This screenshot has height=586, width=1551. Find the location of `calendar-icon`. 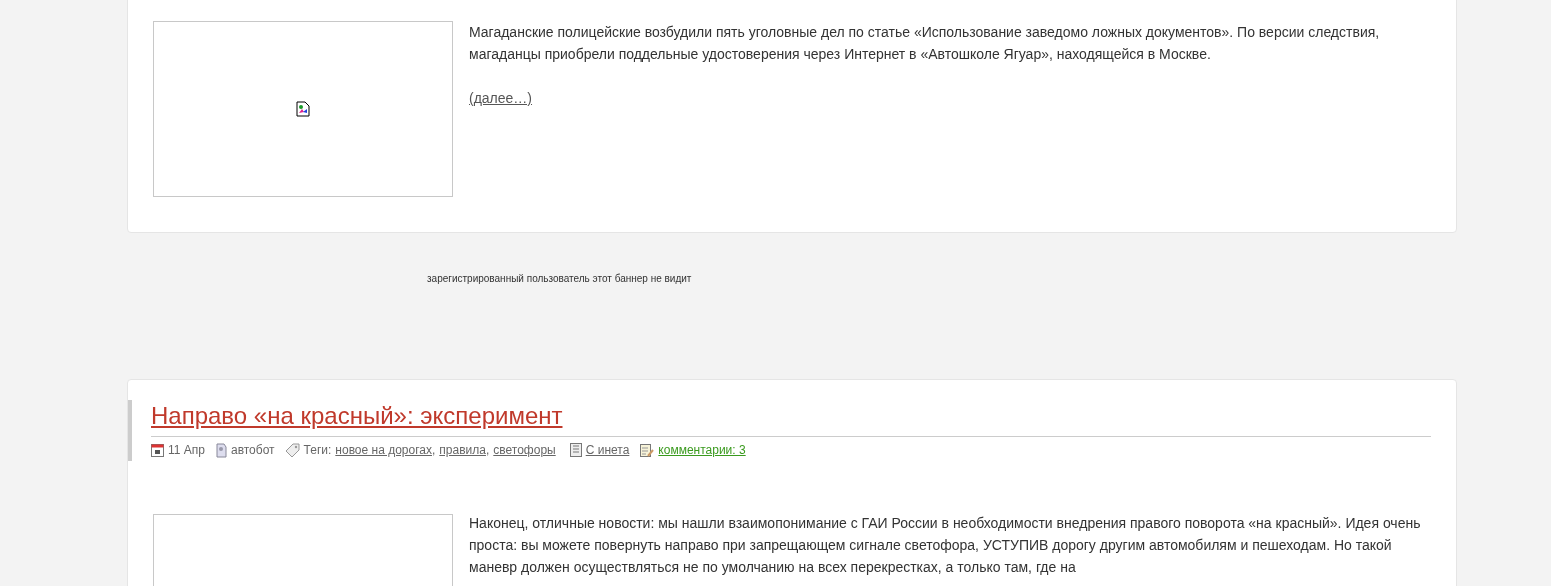

calendar-icon is located at coordinates (157, 450).